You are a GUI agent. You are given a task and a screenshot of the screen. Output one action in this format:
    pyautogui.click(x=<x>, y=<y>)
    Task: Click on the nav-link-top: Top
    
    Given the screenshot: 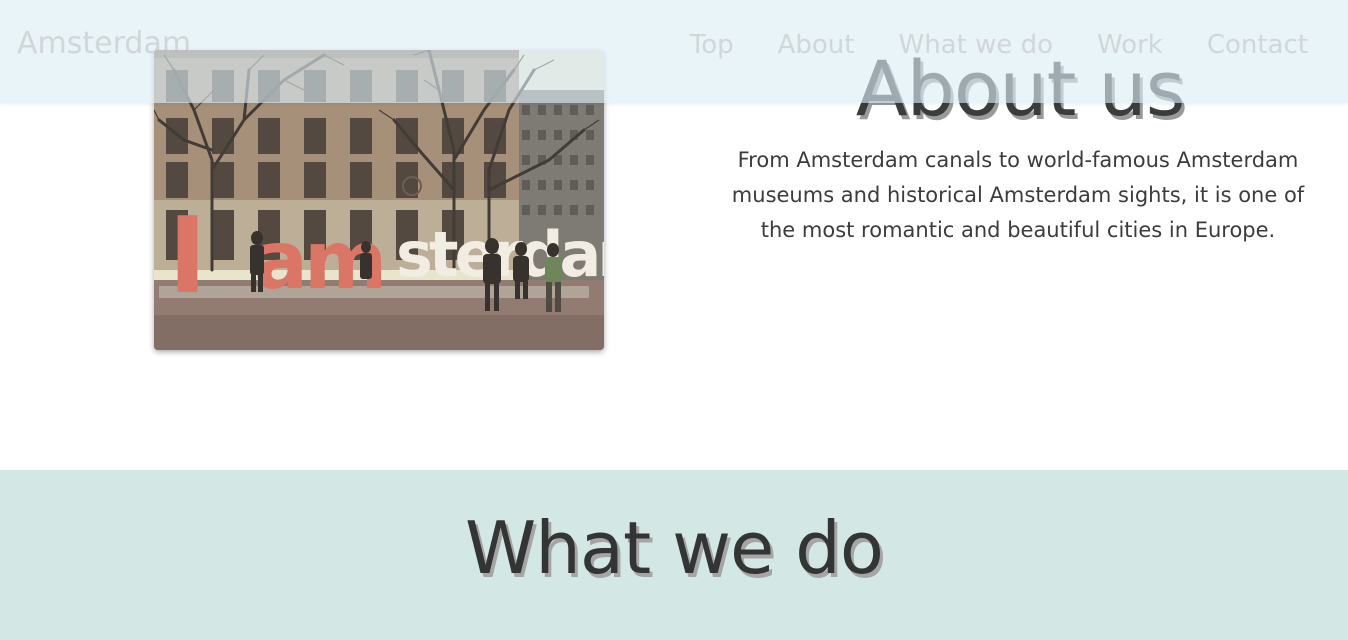 What is the action you would take?
    pyautogui.click(x=712, y=45)
    